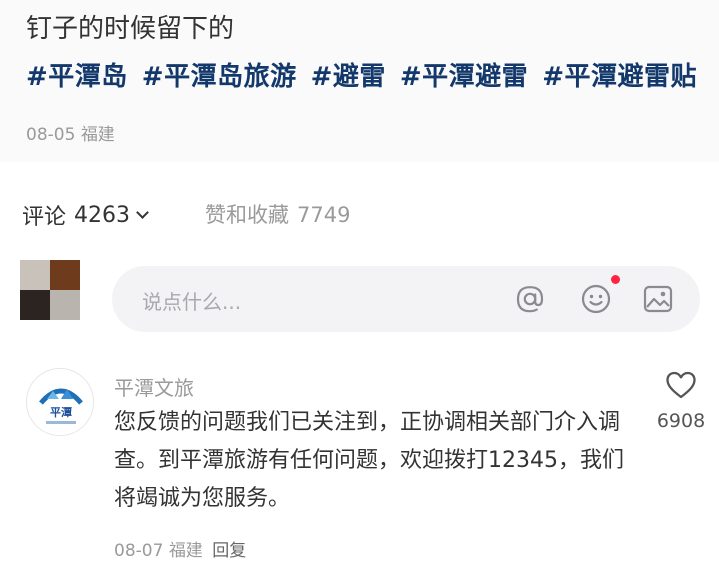 This screenshot has width=719, height=576. Describe the element at coordinates (324, 215) in the screenshot. I see `tab-likes-count: 7749` at that location.